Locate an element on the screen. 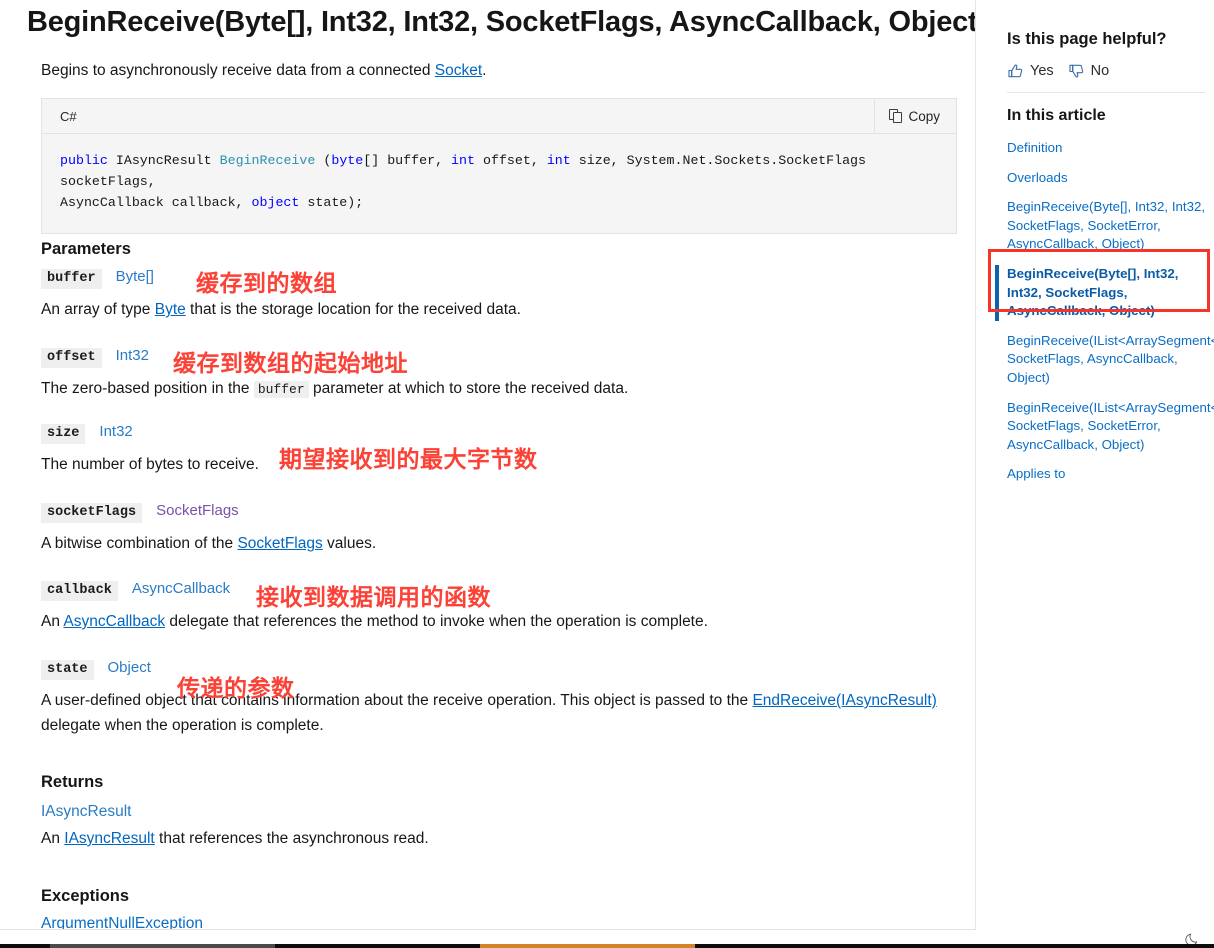 Image resolution: width=1214 pixels, height=948 pixels. code-token: BeginReceive is located at coordinates (267, 160).